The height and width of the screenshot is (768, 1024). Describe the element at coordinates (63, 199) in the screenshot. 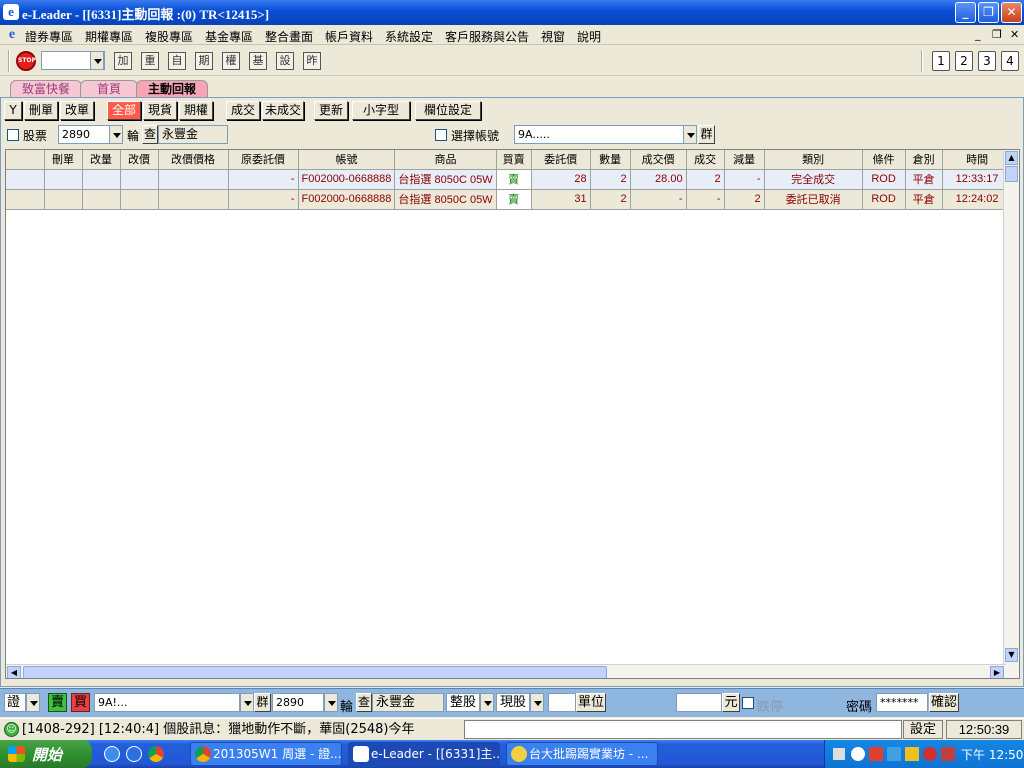

I see `delete-cell` at that location.